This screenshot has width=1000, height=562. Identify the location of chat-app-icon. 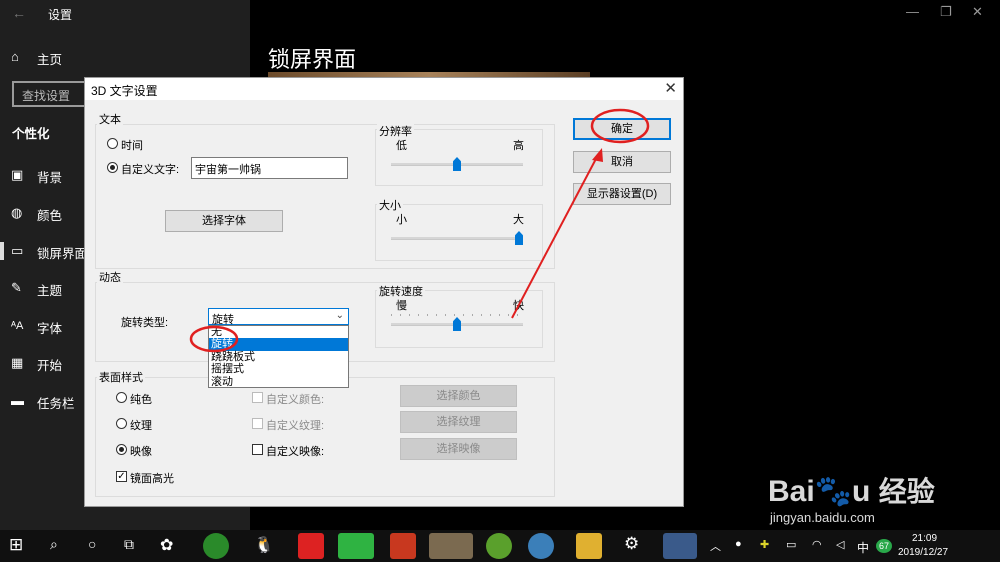
(541, 546).